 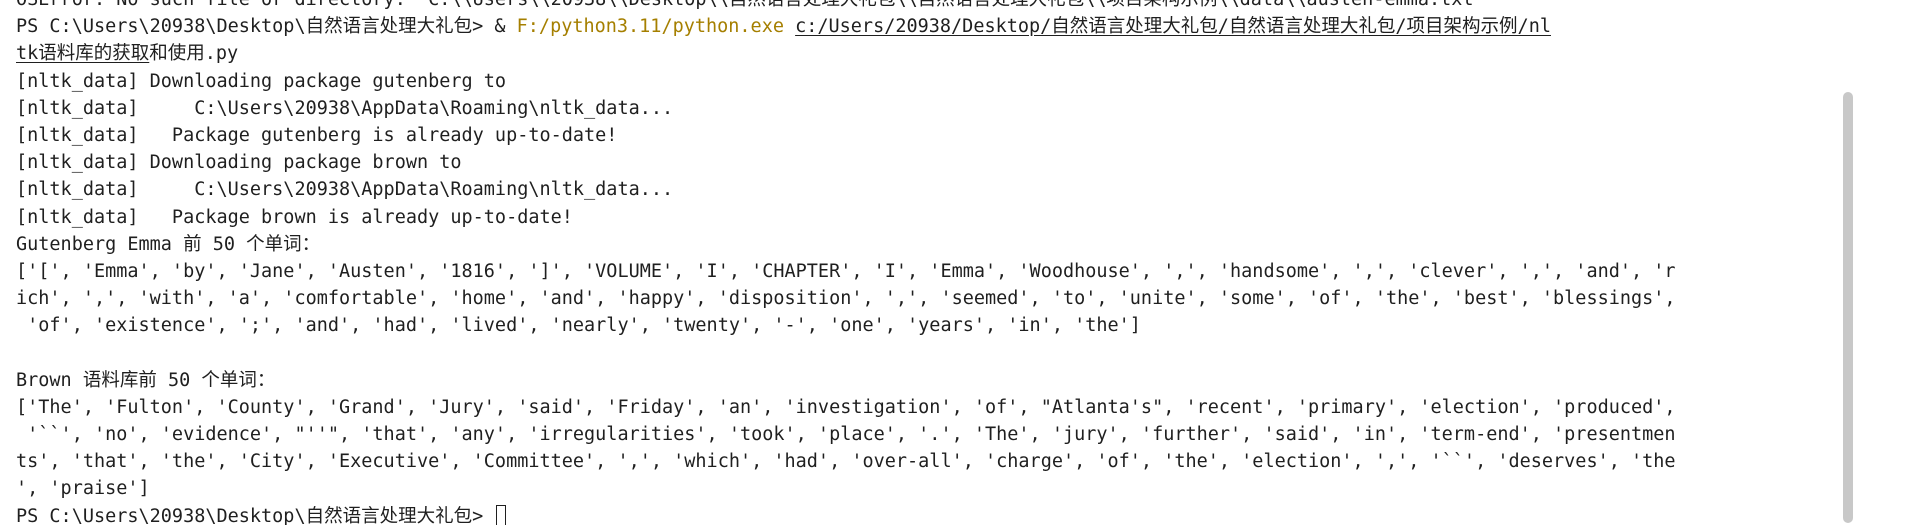 What do you see at coordinates (83, 489) in the screenshot?
I see `terminal-line: ', 'praise']` at bounding box center [83, 489].